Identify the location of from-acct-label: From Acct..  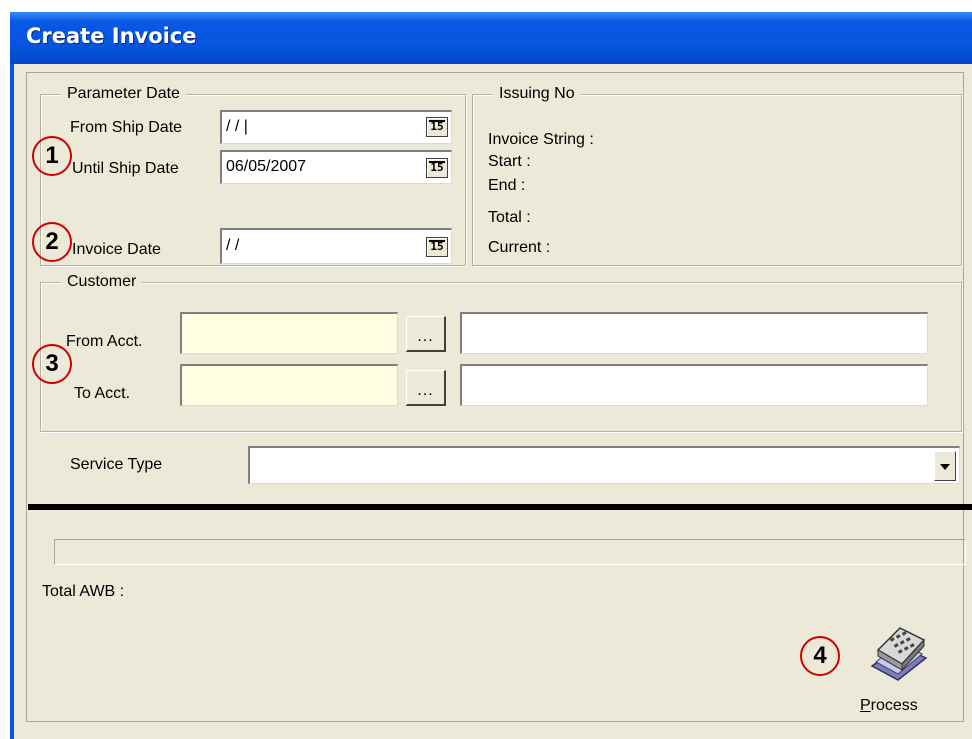
(104, 341).